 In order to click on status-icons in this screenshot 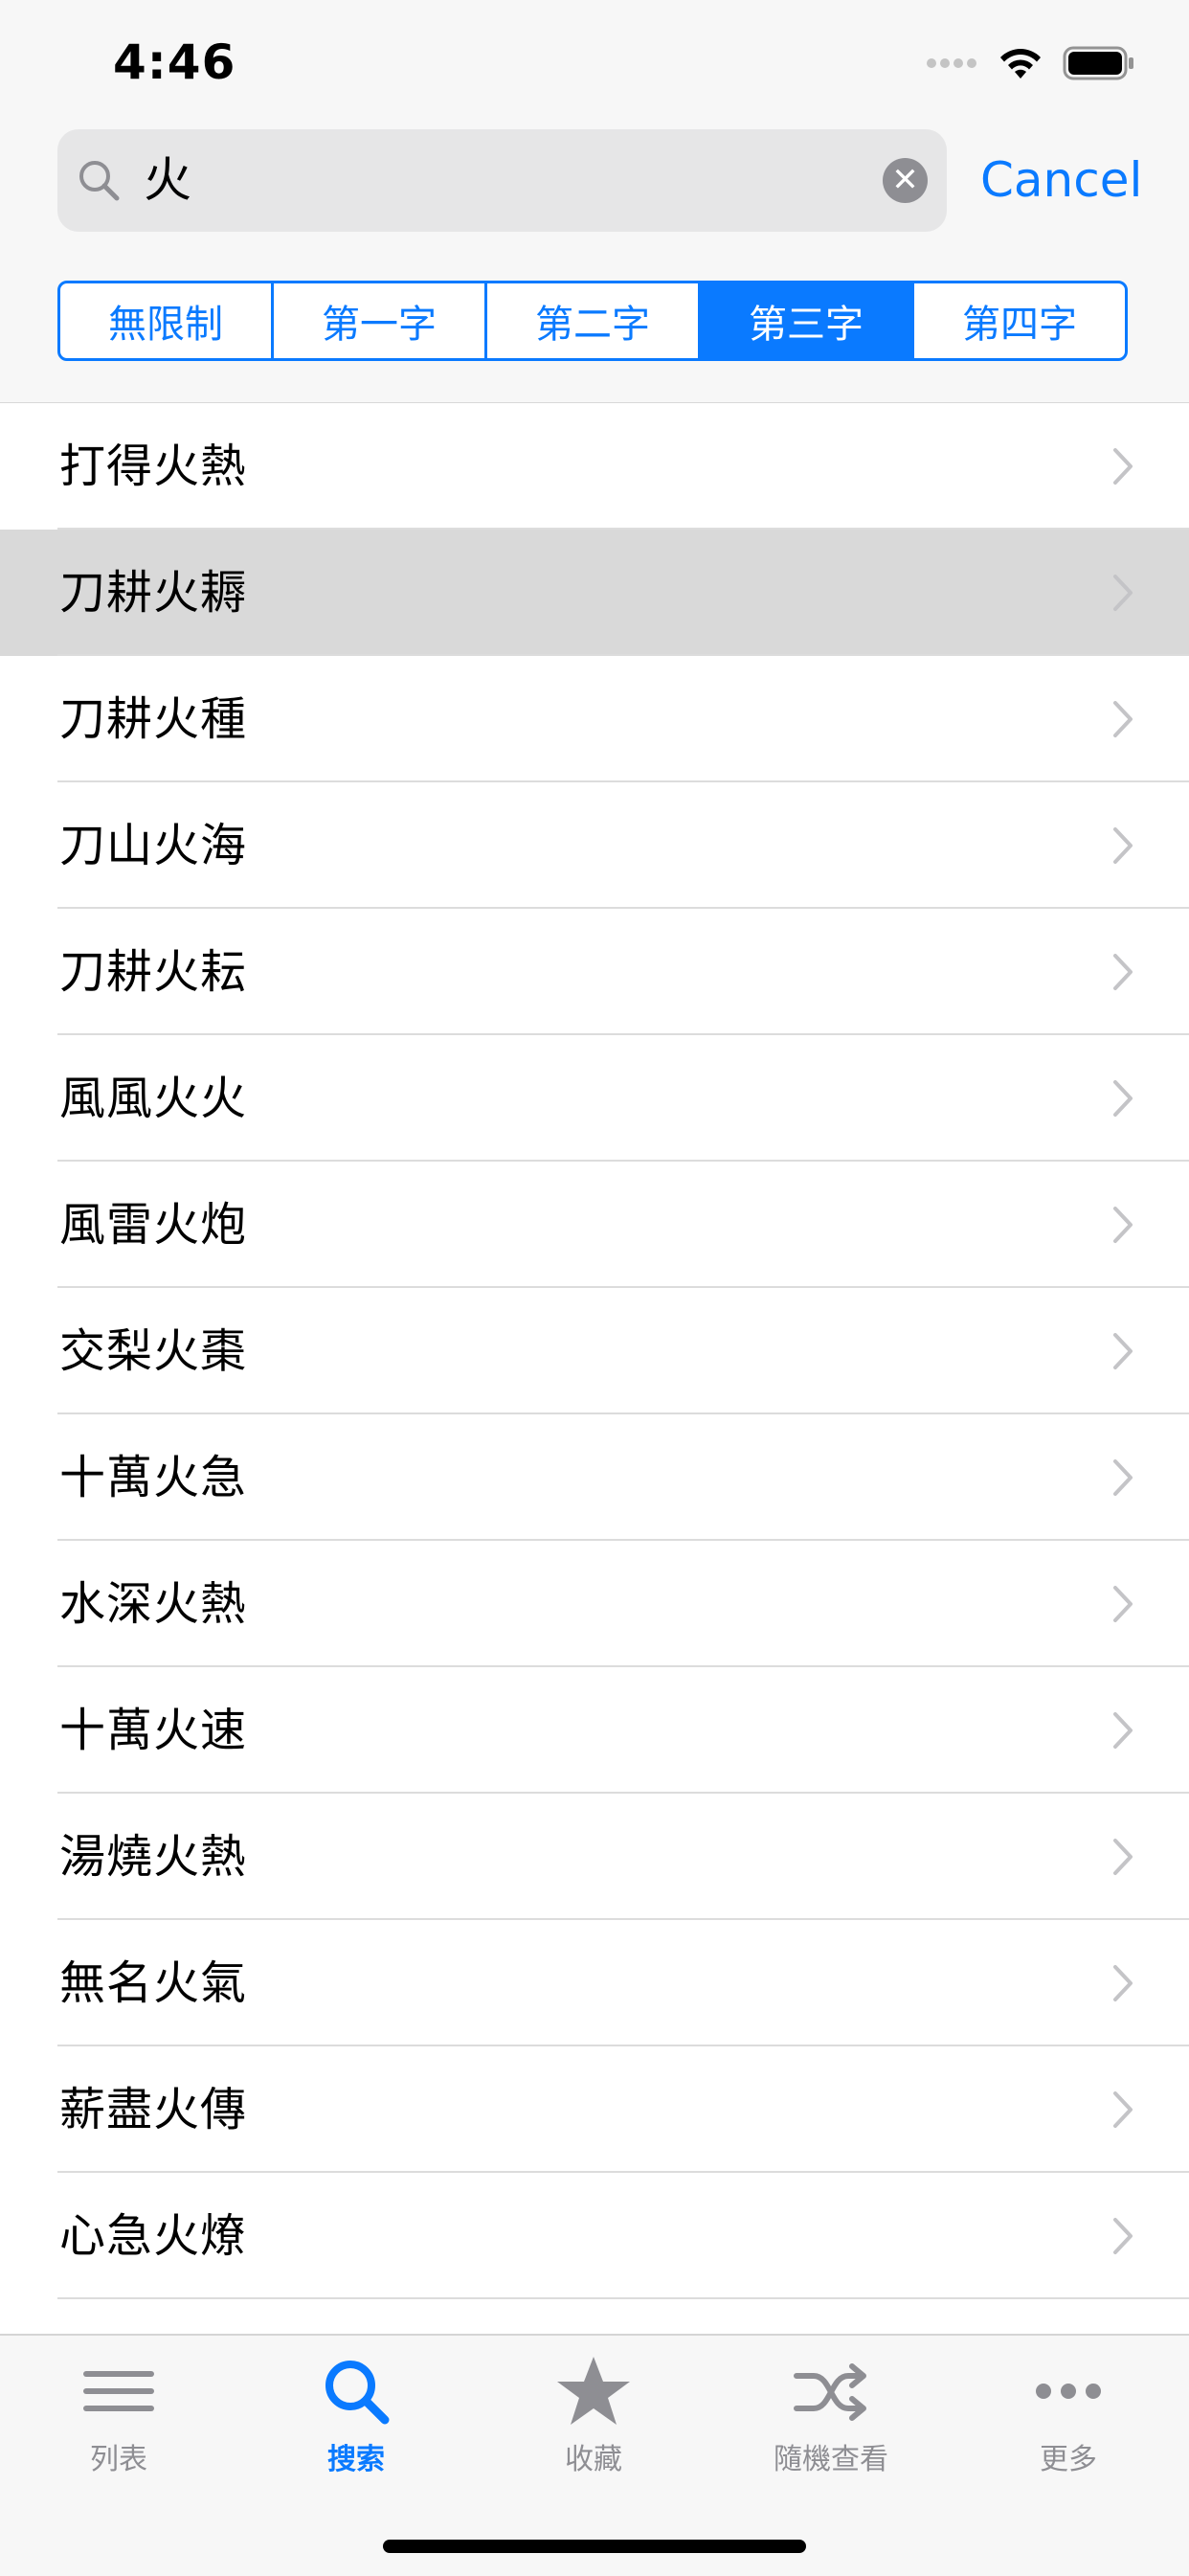, I will do `click(1031, 63)`.